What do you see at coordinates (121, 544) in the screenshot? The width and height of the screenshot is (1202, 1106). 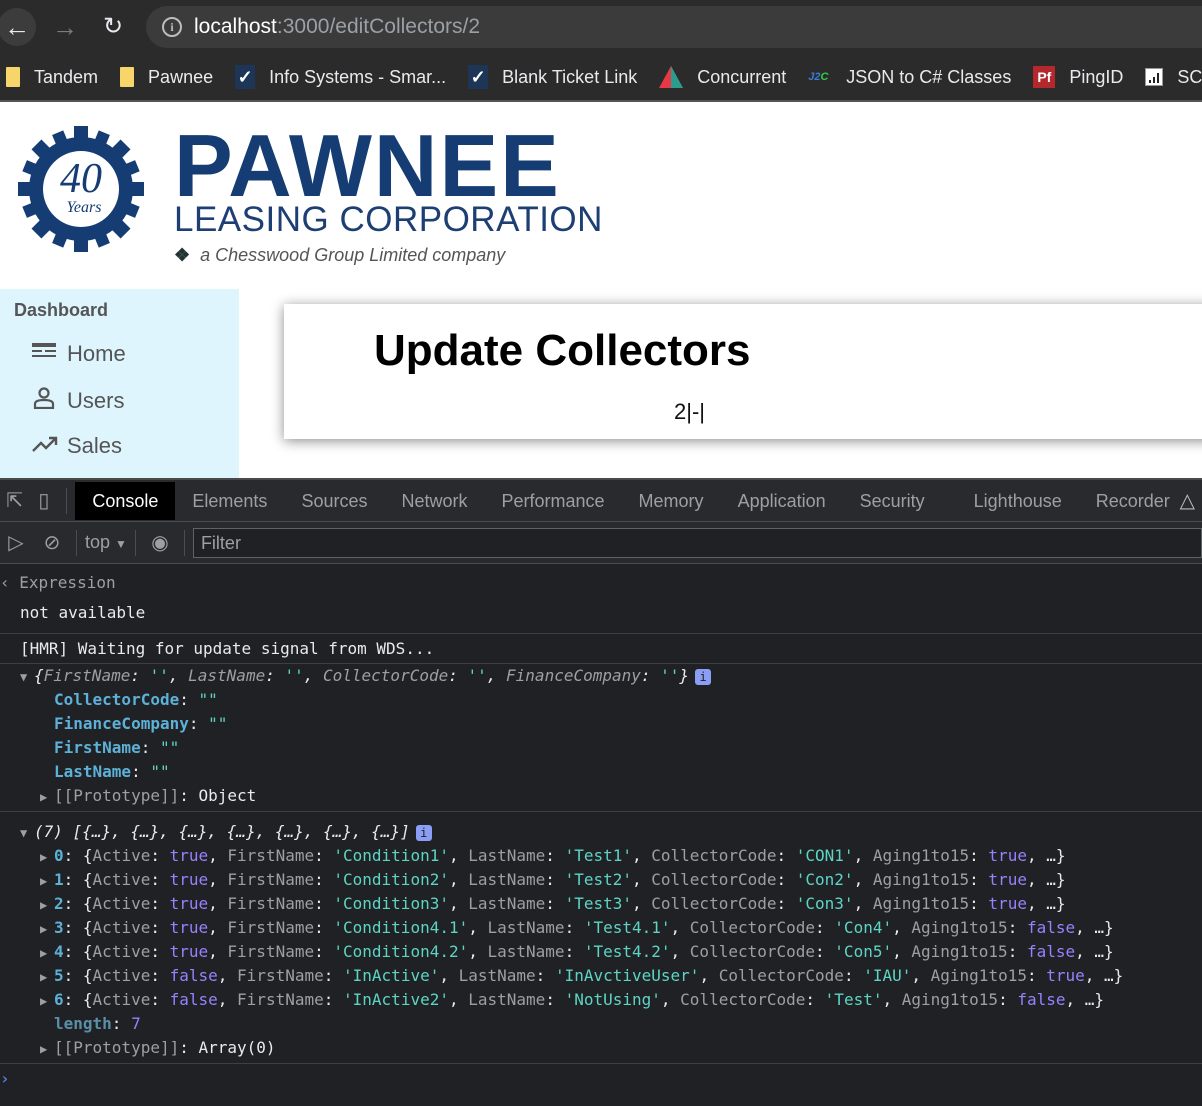 I see `caret-down-icon: ▼` at bounding box center [121, 544].